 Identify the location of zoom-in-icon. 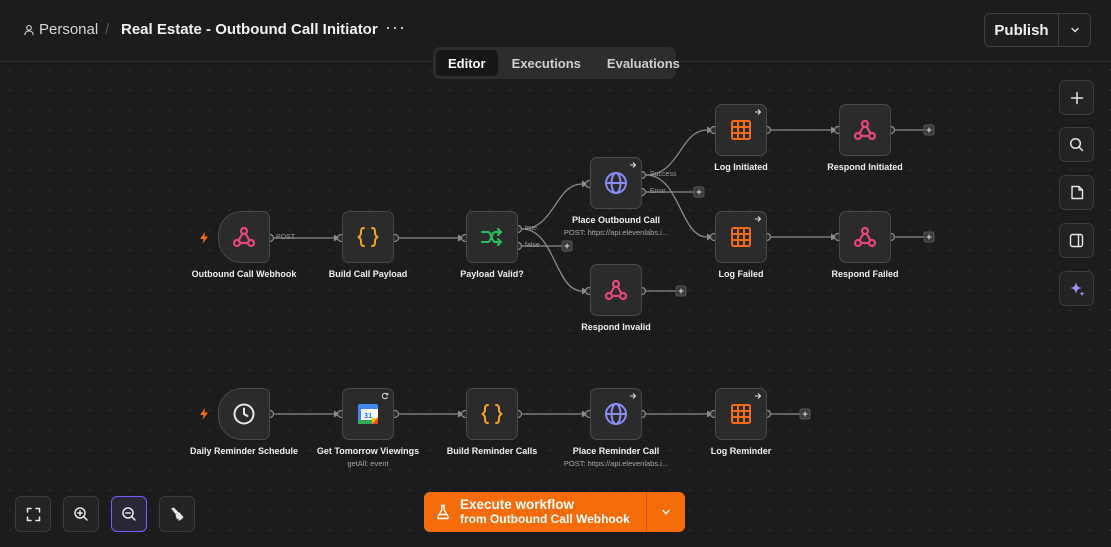
(81, 514).